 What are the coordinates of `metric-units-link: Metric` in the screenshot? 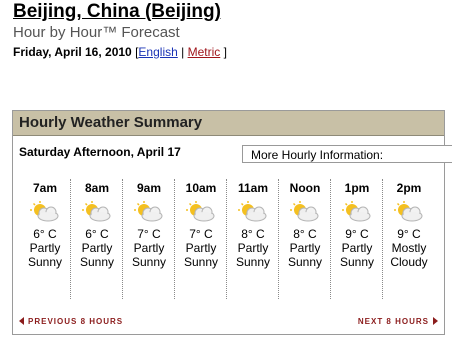 It's located at (204, 52).